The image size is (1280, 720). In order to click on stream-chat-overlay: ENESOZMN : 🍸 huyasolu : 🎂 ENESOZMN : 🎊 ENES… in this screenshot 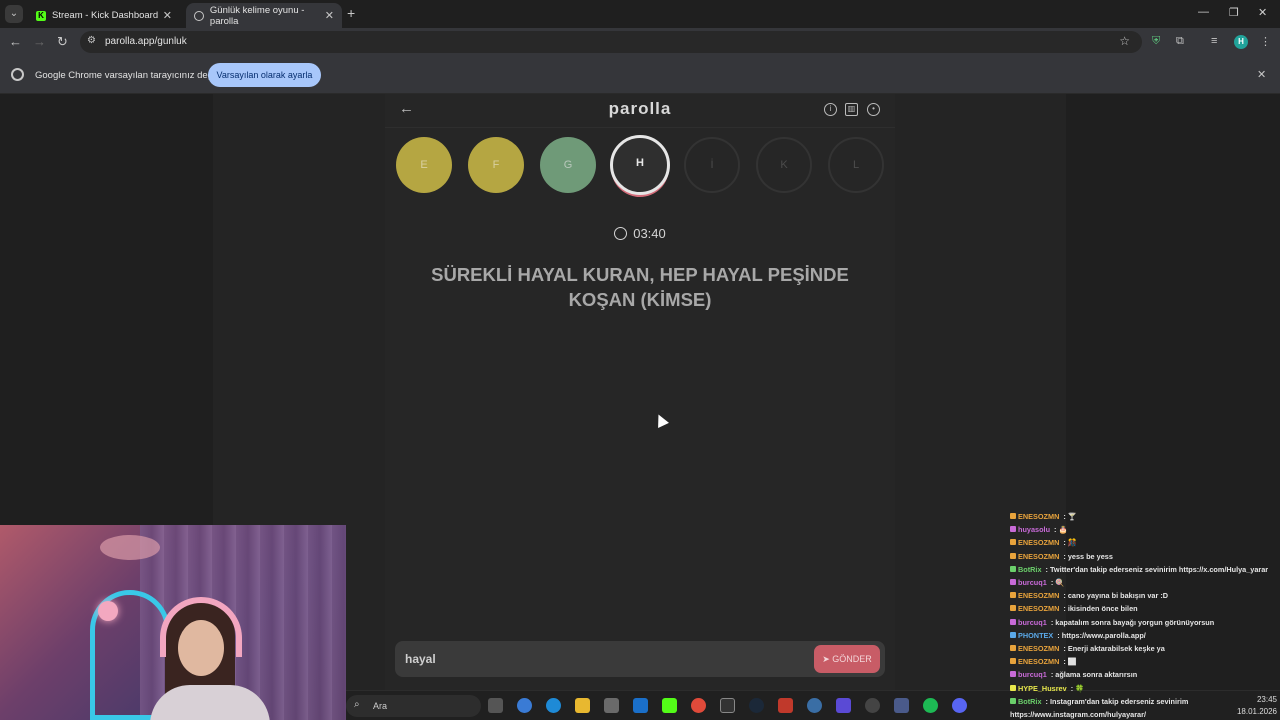, I will do `click(1145, 615)`.